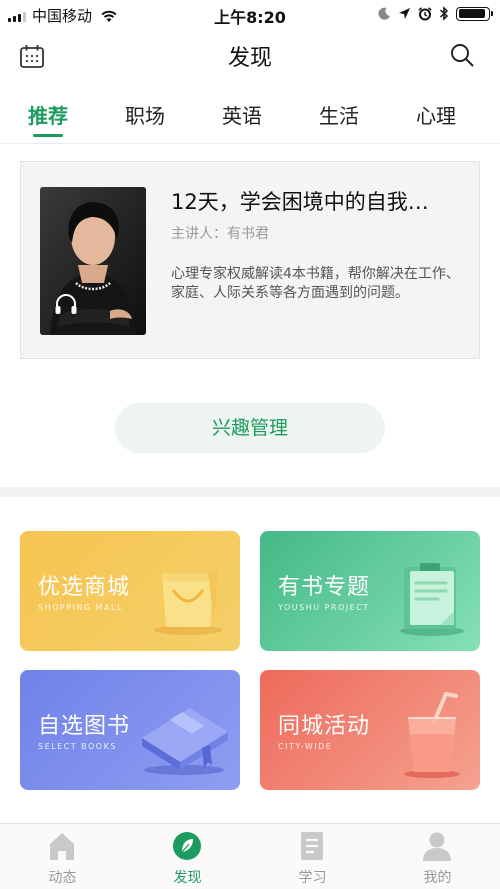  I want to click on tile-subtitle: SELECT BOOKS, so click(77, 746).